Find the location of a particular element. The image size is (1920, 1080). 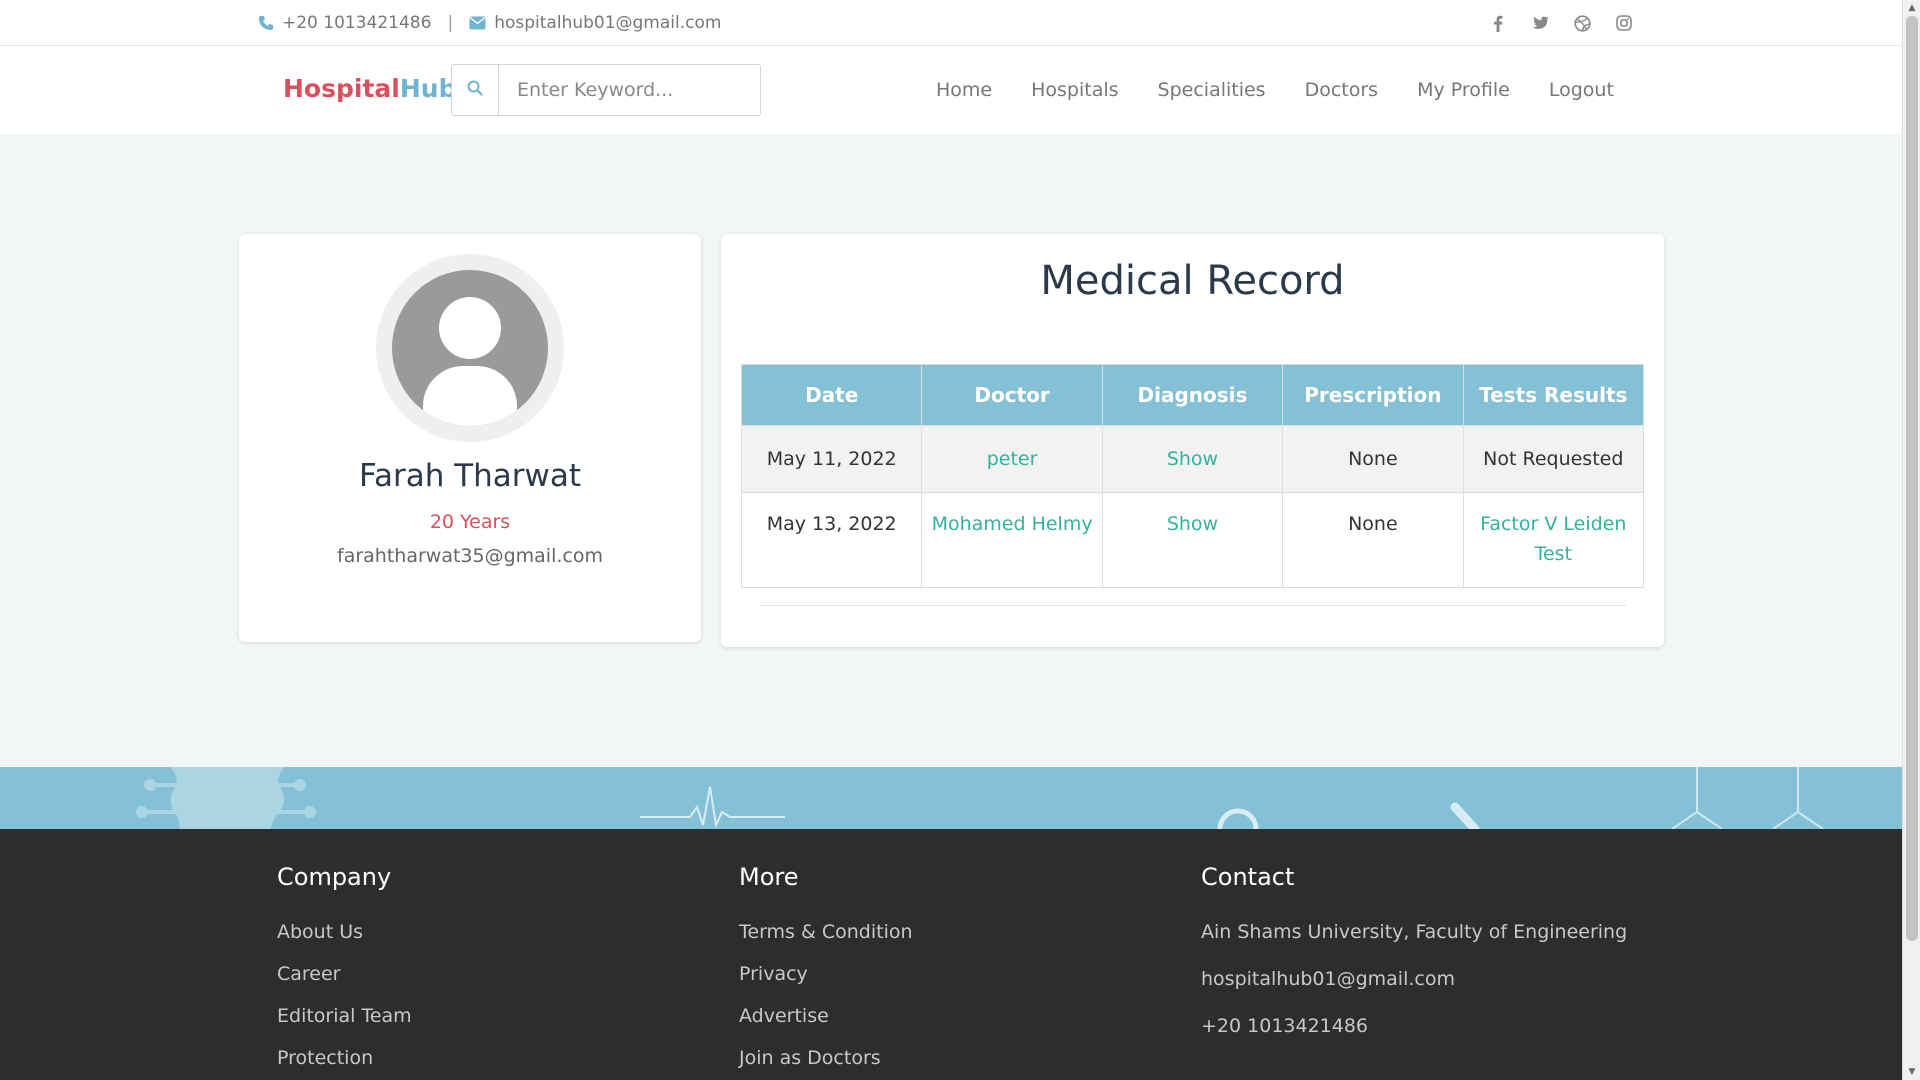

cell-date: May 13, 2022 is located at coordinates (831, 540).